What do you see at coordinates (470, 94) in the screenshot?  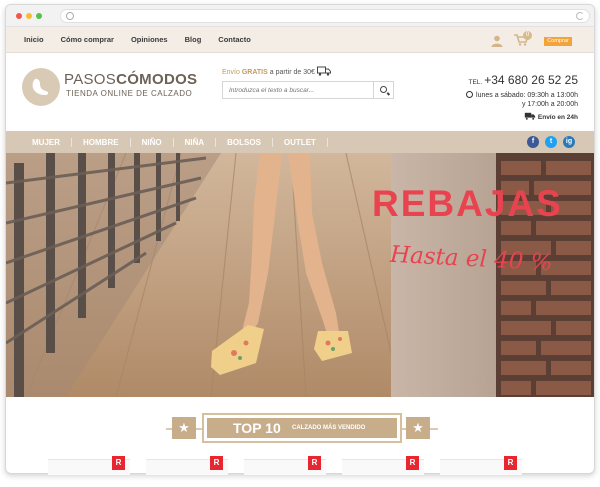 I see `clock-icon` at bounding box center [470, 94].